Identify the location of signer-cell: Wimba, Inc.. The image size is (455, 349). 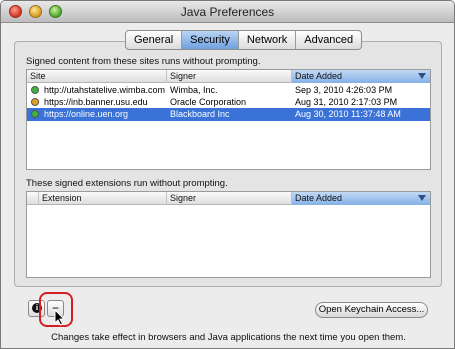
(194, 90).